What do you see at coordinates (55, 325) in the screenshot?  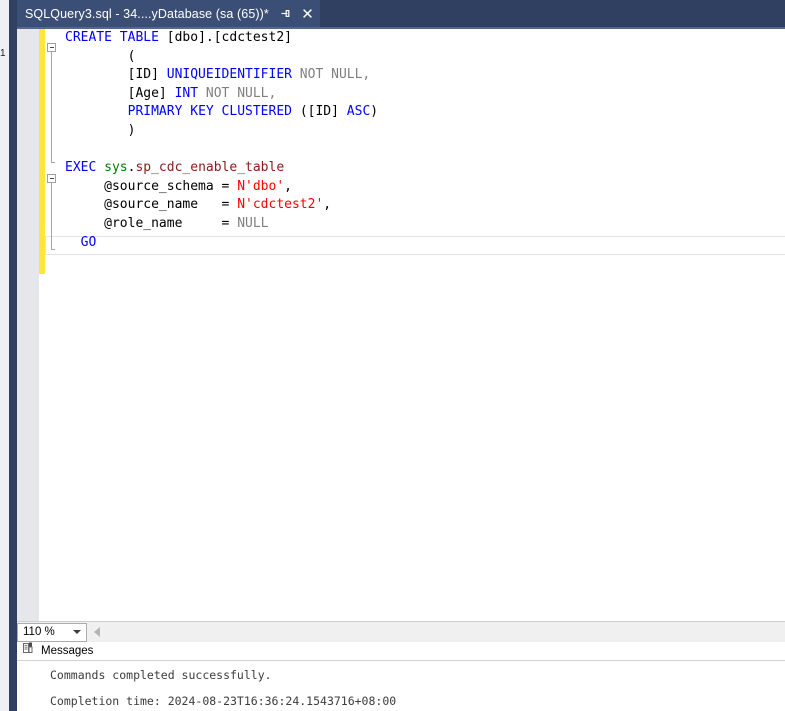 I see `code-folding-column` at bounding box center [55, 325].